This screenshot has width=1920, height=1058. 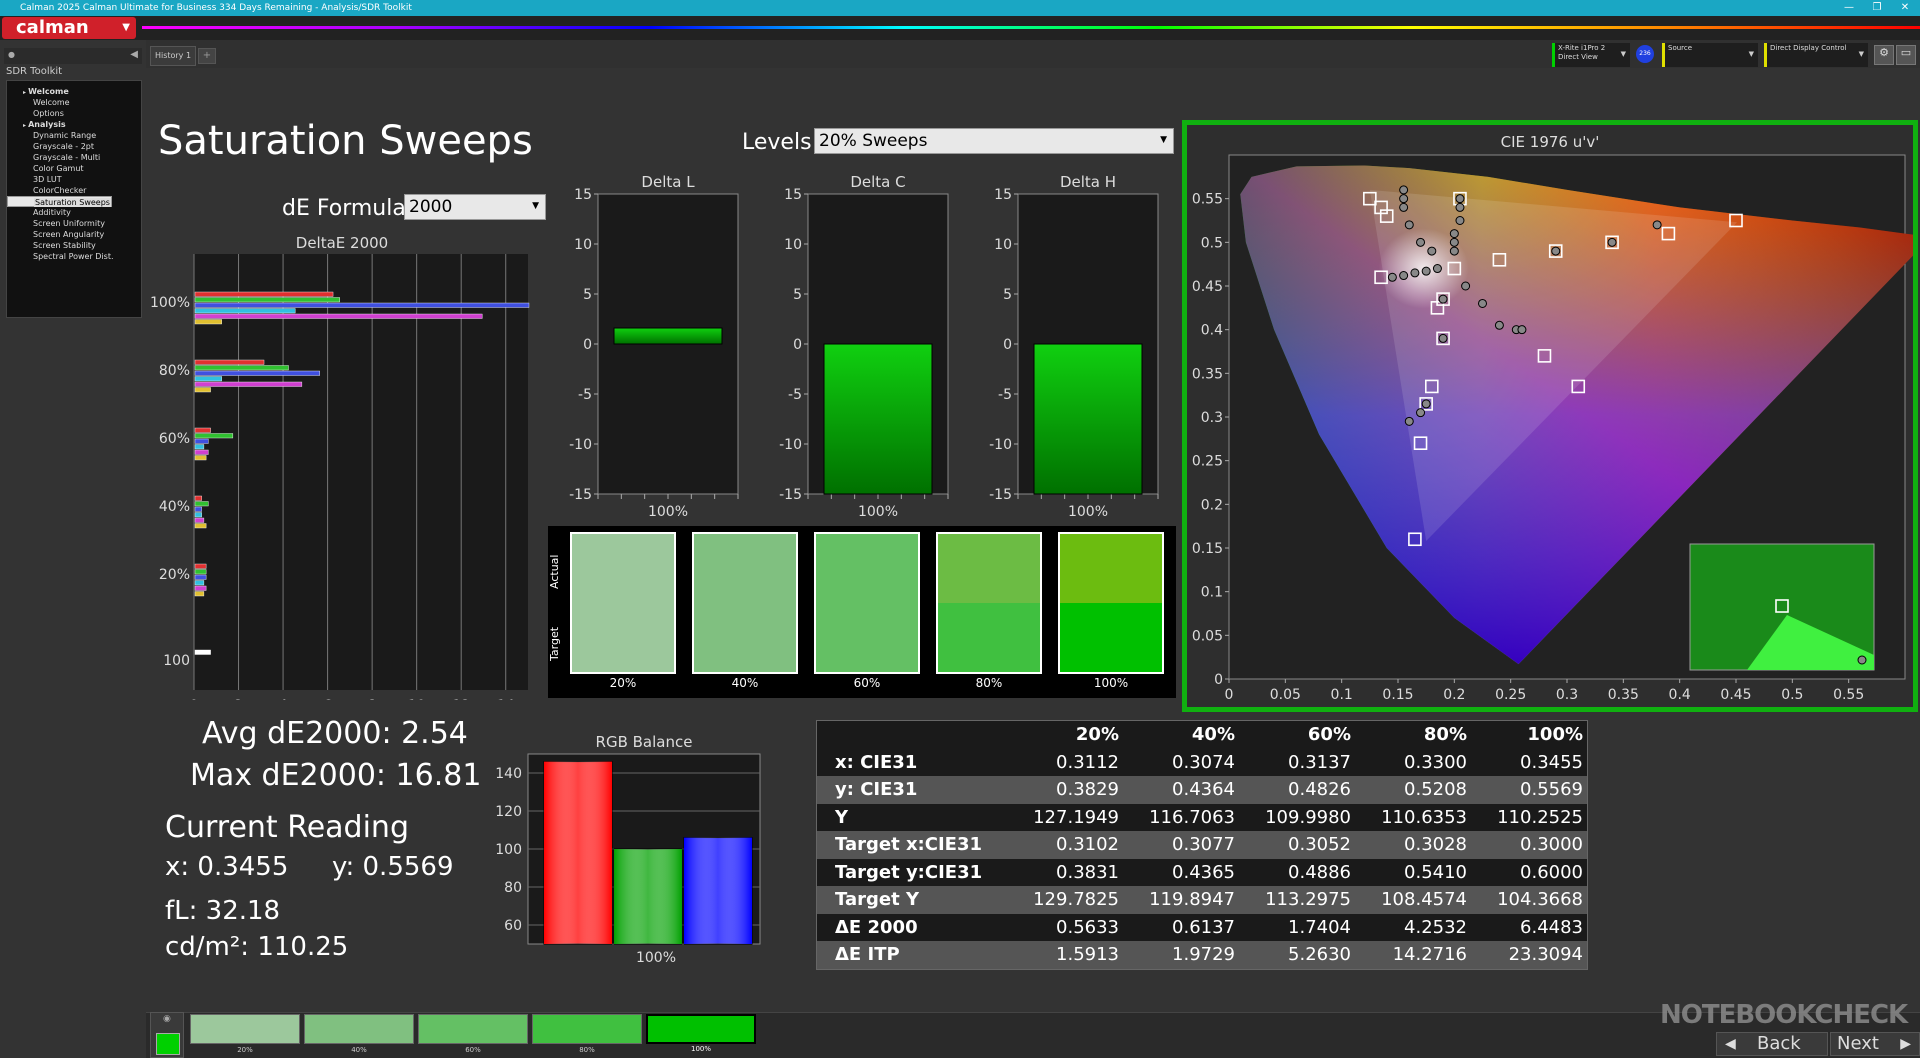 What do you see at coordinates (174, 575) in the screenshot?
I see `deltae-group-label: 20%` at bounding box center [174, 575].